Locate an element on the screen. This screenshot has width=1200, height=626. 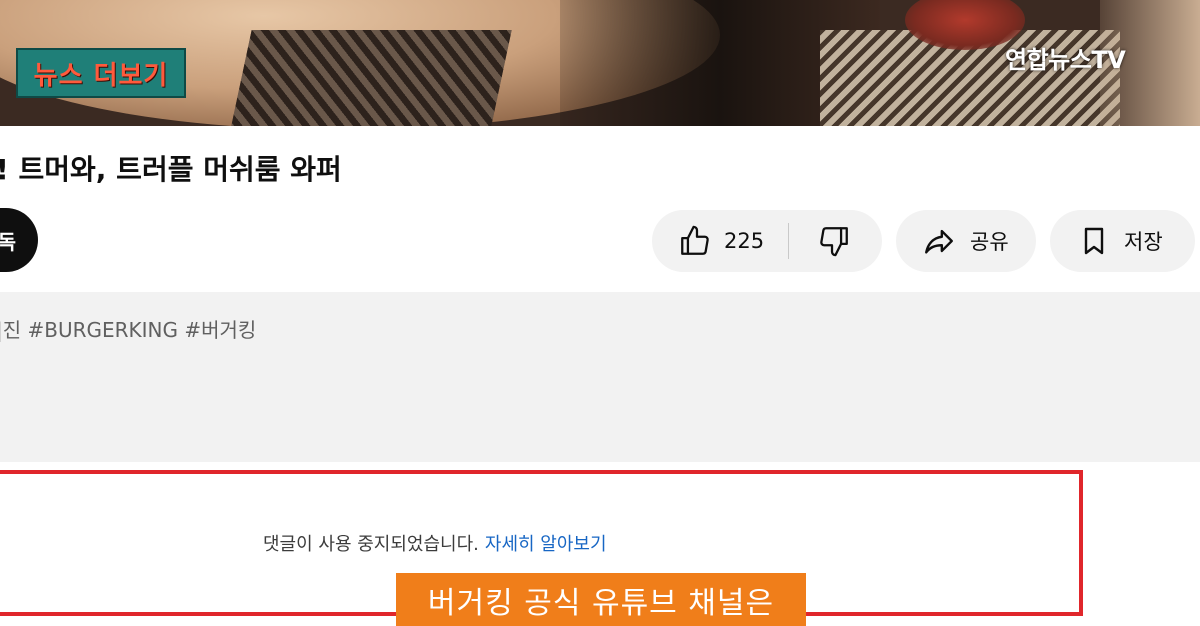
thumbs-up-icon is located at coordinates (695, 241).